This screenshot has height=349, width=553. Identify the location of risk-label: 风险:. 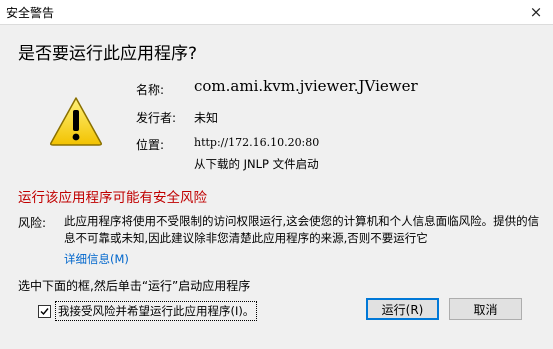
(32, 223).